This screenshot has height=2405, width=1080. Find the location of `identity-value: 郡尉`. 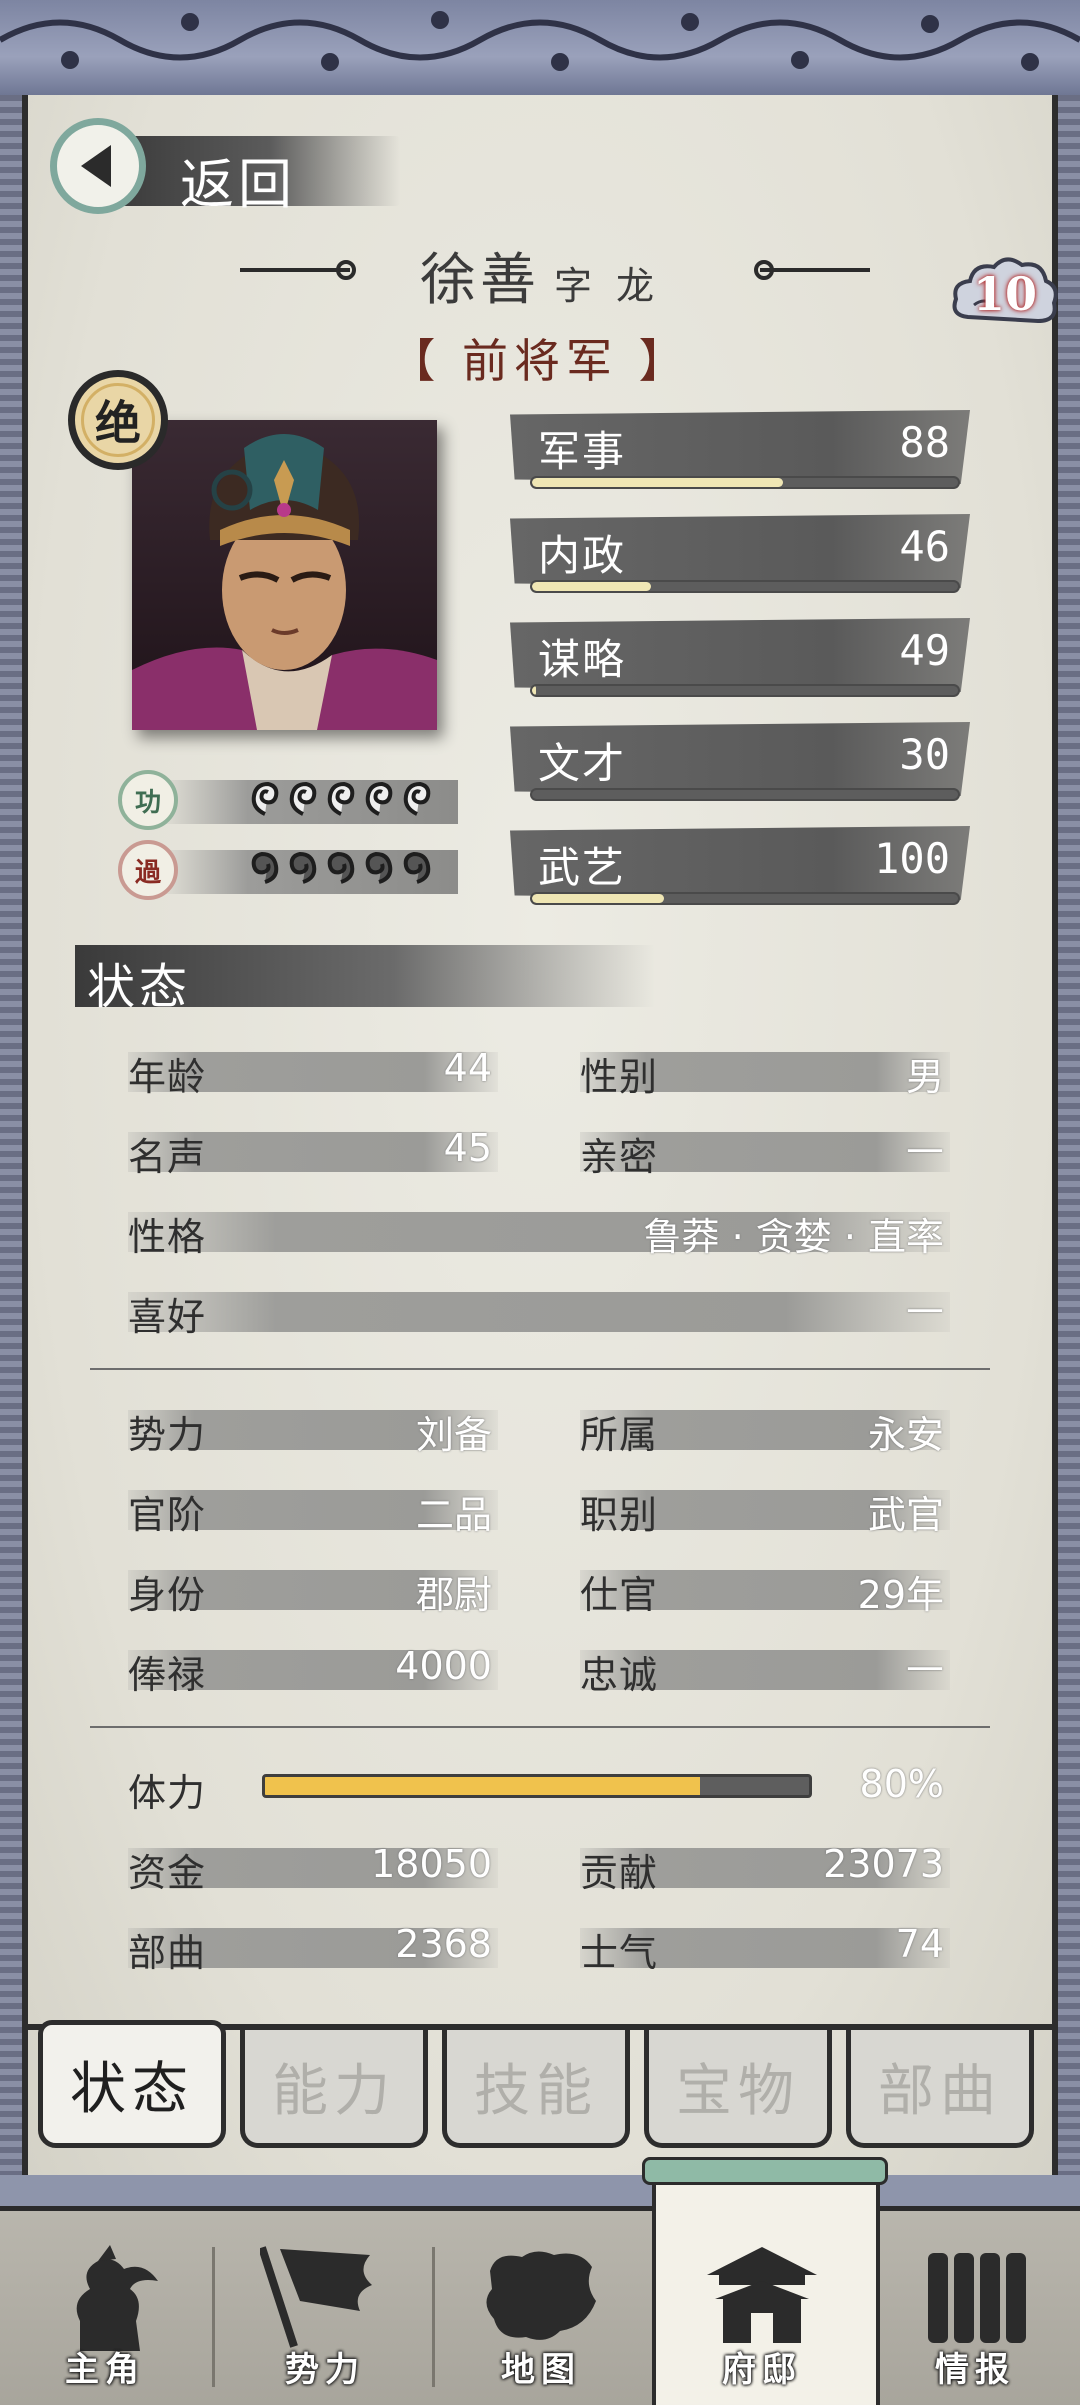

identity-value: 郡尉 is located at coordinates (453, 1595).